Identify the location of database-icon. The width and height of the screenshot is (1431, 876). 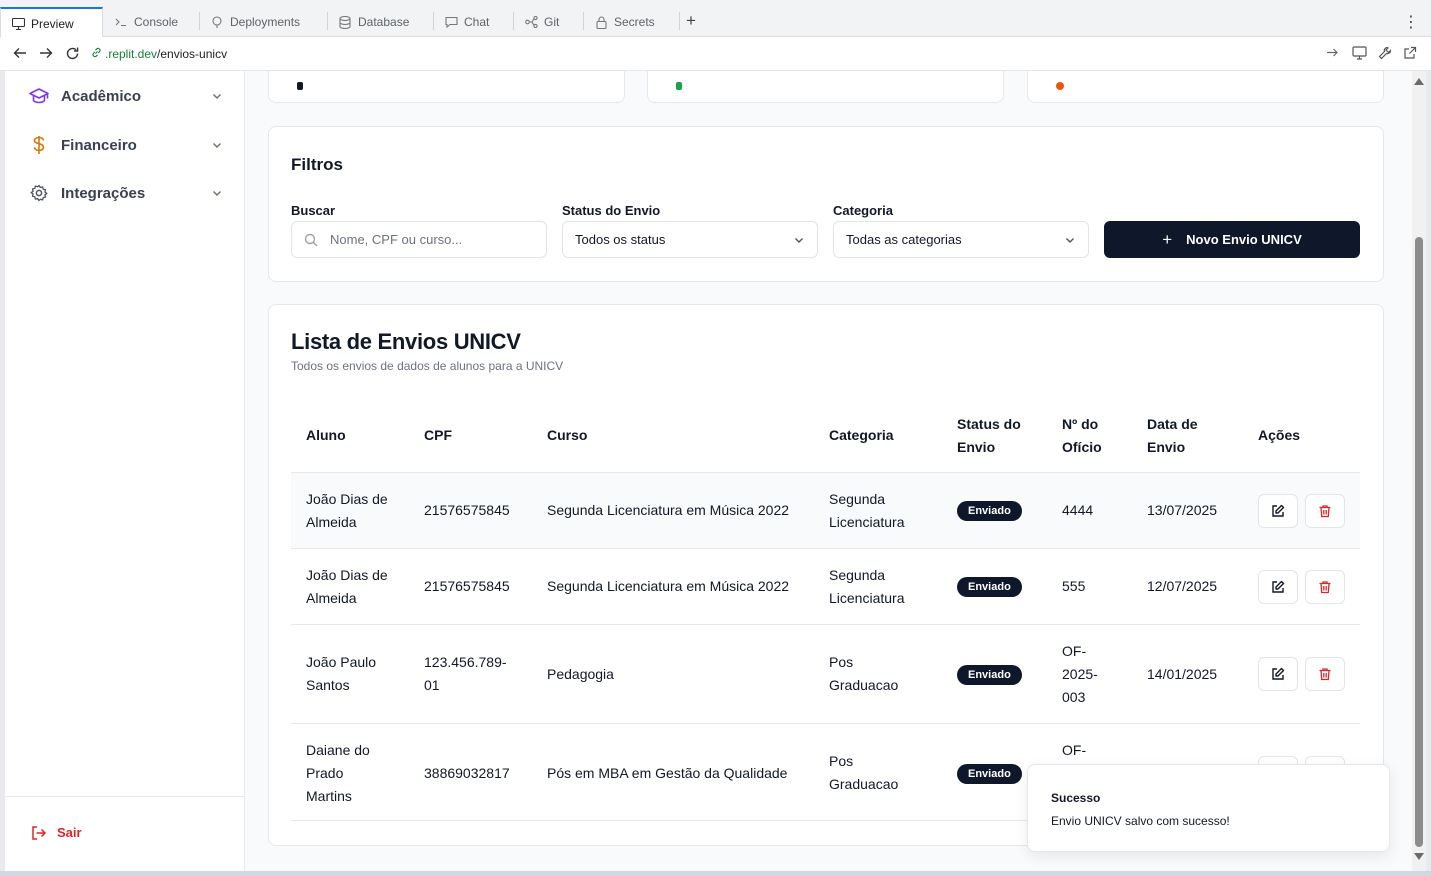
(345, 22).